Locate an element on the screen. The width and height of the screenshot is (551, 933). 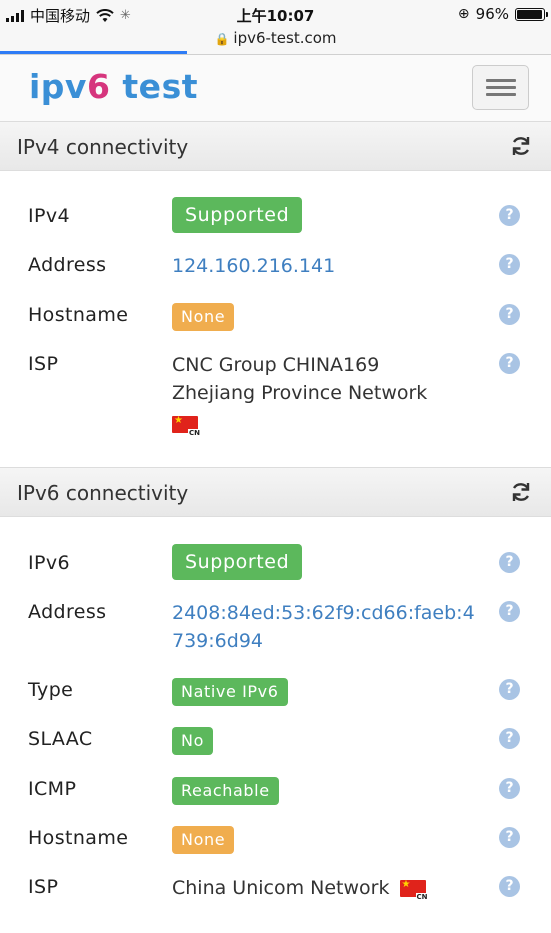
orientation-lock-icon: ⊕ is located at coordinates (463, 14).